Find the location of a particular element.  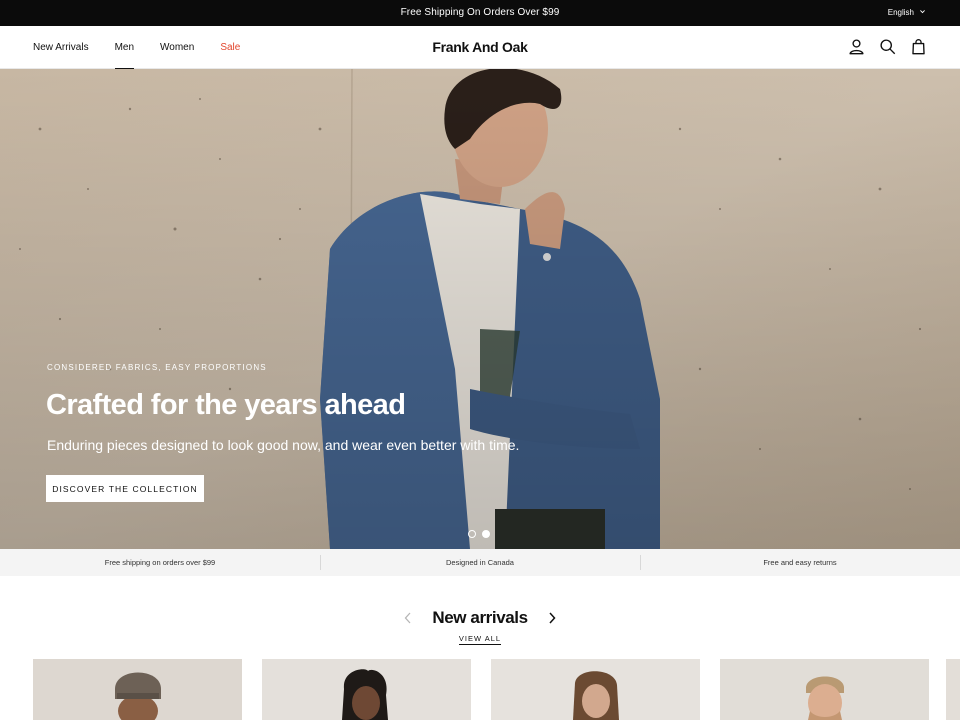

carousel-next-button is located at coordinates (552, 618).